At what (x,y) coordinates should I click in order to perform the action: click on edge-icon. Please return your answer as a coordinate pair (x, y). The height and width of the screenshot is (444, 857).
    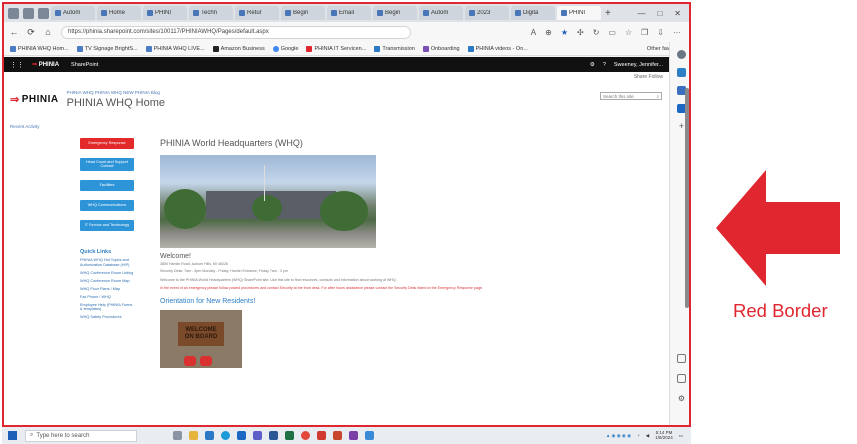
    Looking at the image, I should click on (225, 435).